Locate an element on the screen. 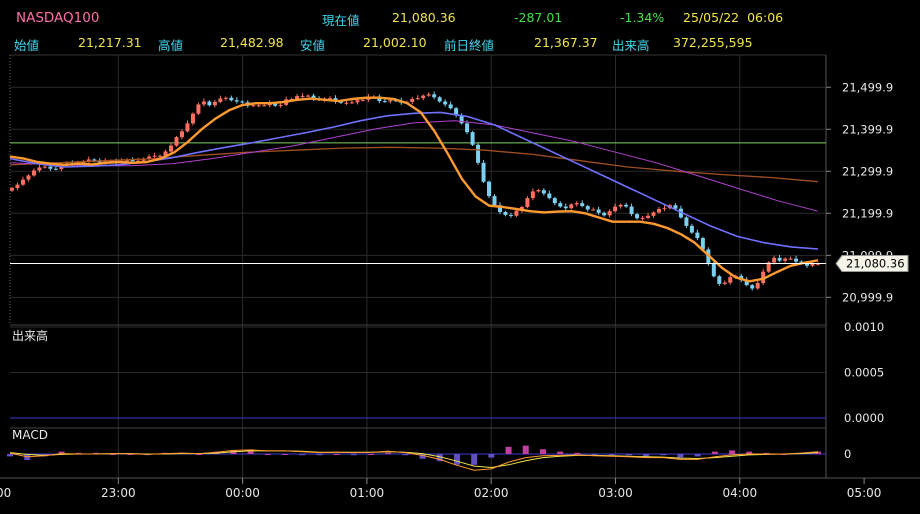 This screenshot has height=514, width=920. time-tick-label: 02:00 is located at coordinates (491, 493).